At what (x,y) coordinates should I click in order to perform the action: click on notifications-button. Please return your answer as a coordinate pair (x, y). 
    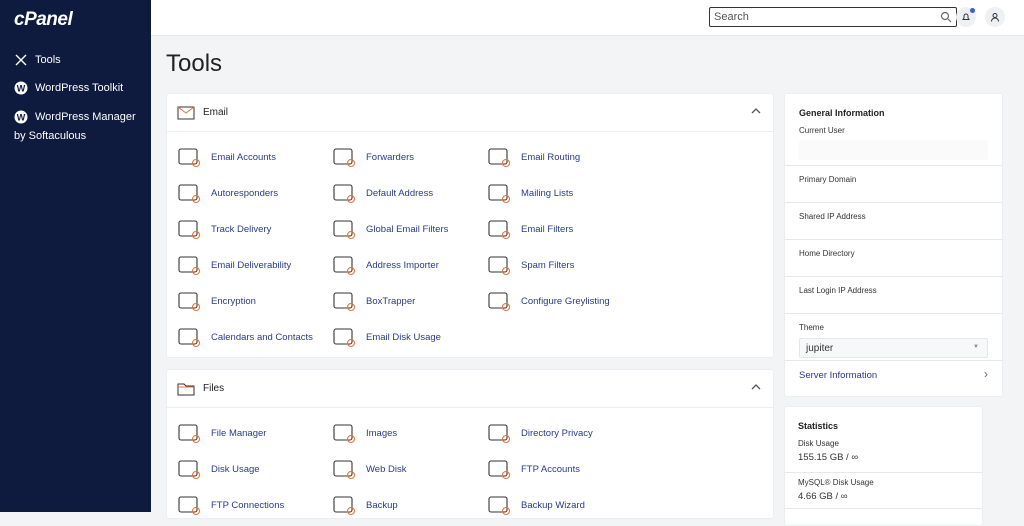
    Looking at the image, I should click on (966, 17).